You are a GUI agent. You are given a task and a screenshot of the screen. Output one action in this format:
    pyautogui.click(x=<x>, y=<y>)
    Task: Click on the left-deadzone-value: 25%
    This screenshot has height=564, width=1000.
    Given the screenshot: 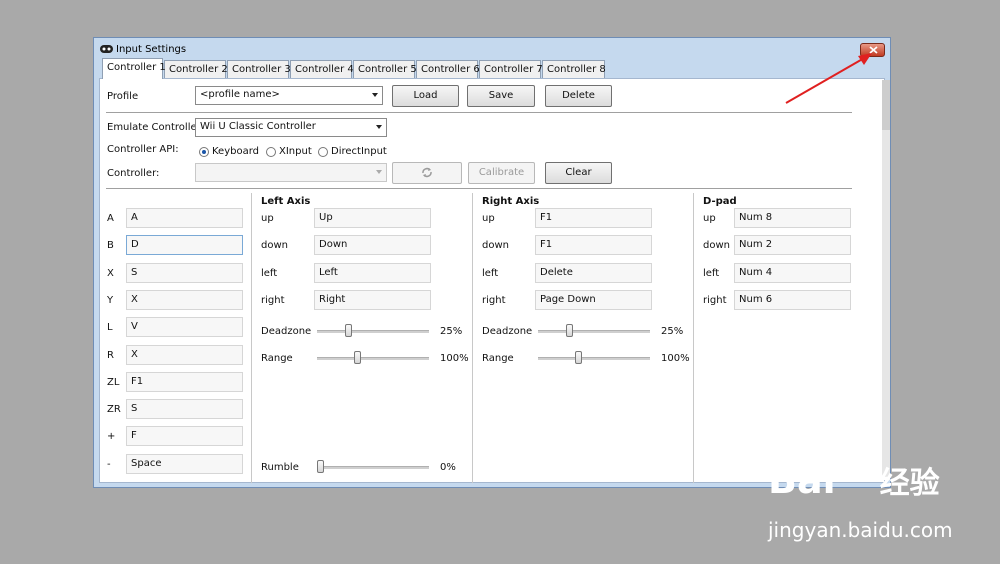 What is the action you would take?
    pyautogui.click(x=451, y=331)
    